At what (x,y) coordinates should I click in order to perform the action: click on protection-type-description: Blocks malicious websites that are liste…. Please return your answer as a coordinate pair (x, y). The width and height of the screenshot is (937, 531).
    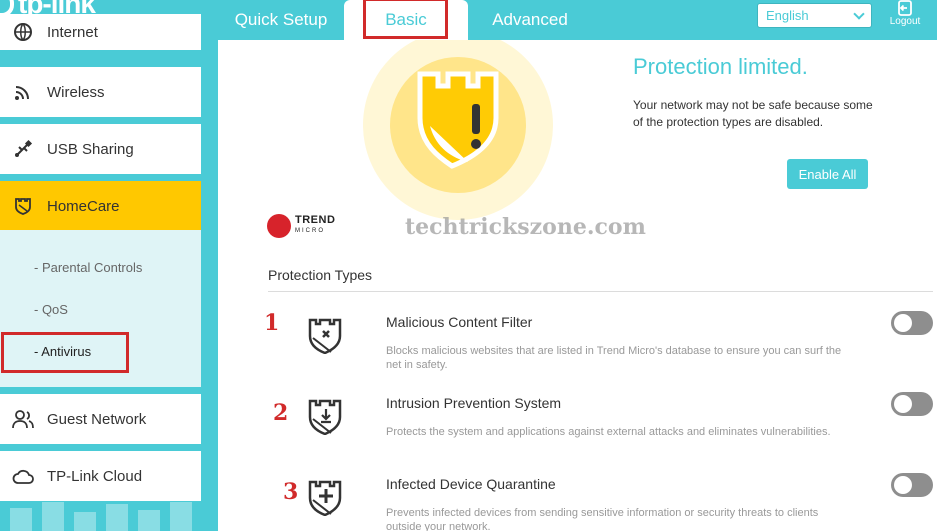
    Looking at the image, I should click on (614, 358).